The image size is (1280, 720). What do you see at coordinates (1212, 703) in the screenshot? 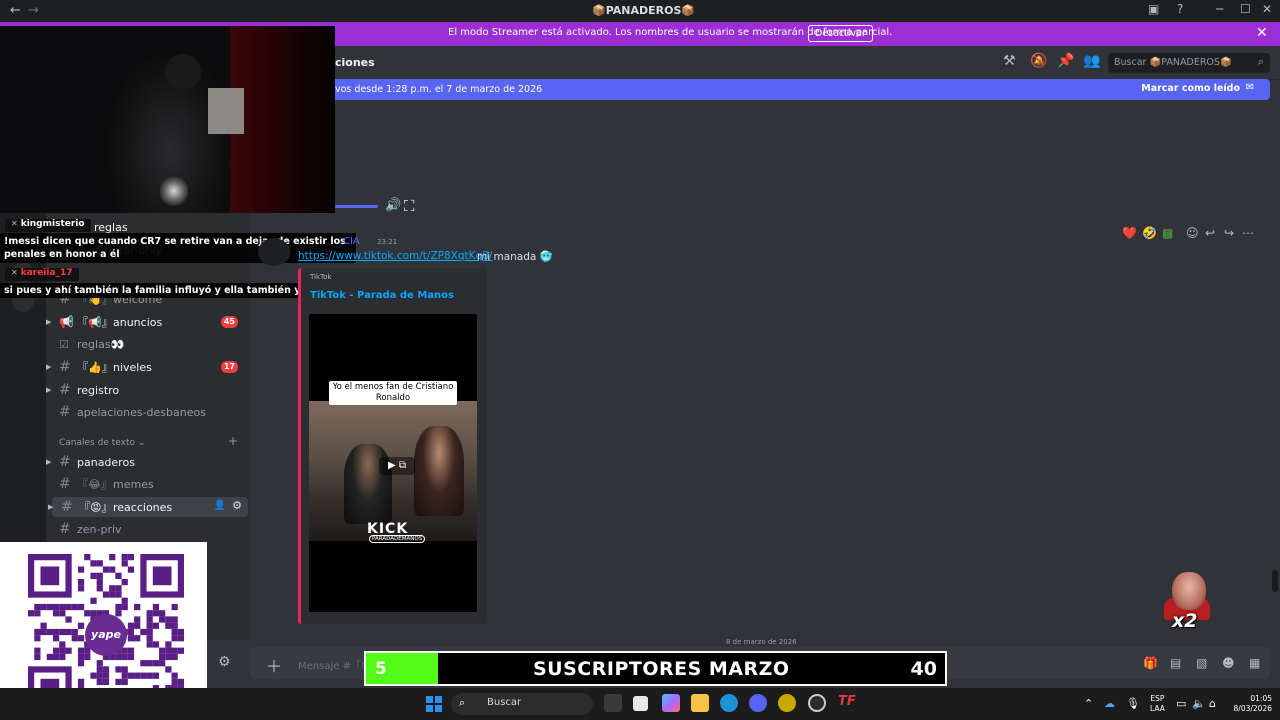
I see `battery-icon: ⌂` at bounding box center [1212, 703].